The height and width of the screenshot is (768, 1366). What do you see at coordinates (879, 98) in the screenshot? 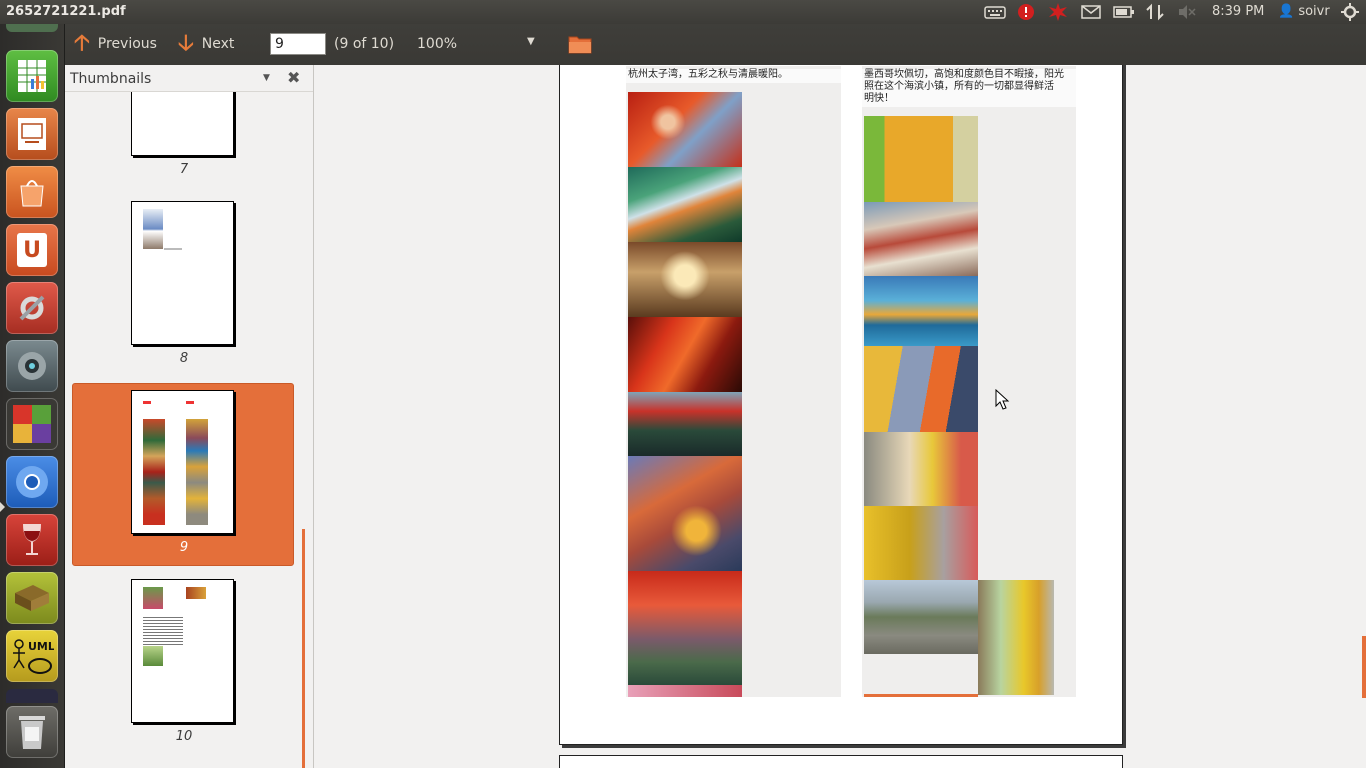
I see `right-caption-line: 明快！` at bounding box center [879, 98].